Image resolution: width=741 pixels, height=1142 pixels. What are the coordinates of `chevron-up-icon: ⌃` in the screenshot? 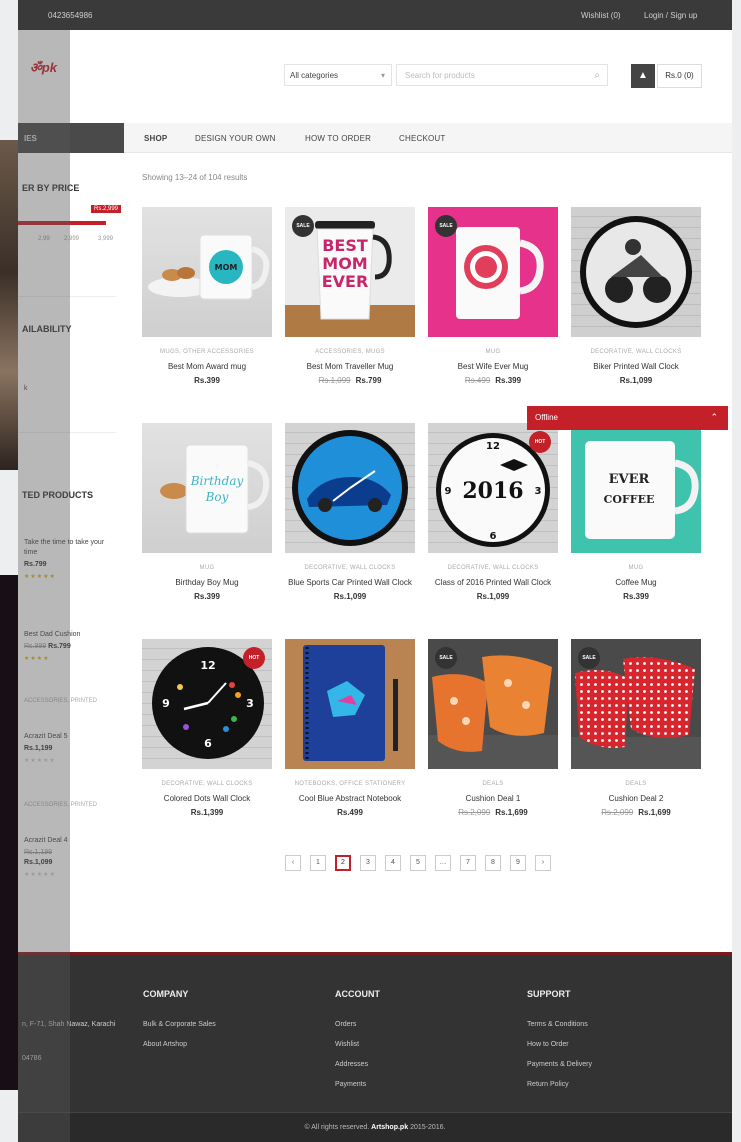 It's located at (714, 417).